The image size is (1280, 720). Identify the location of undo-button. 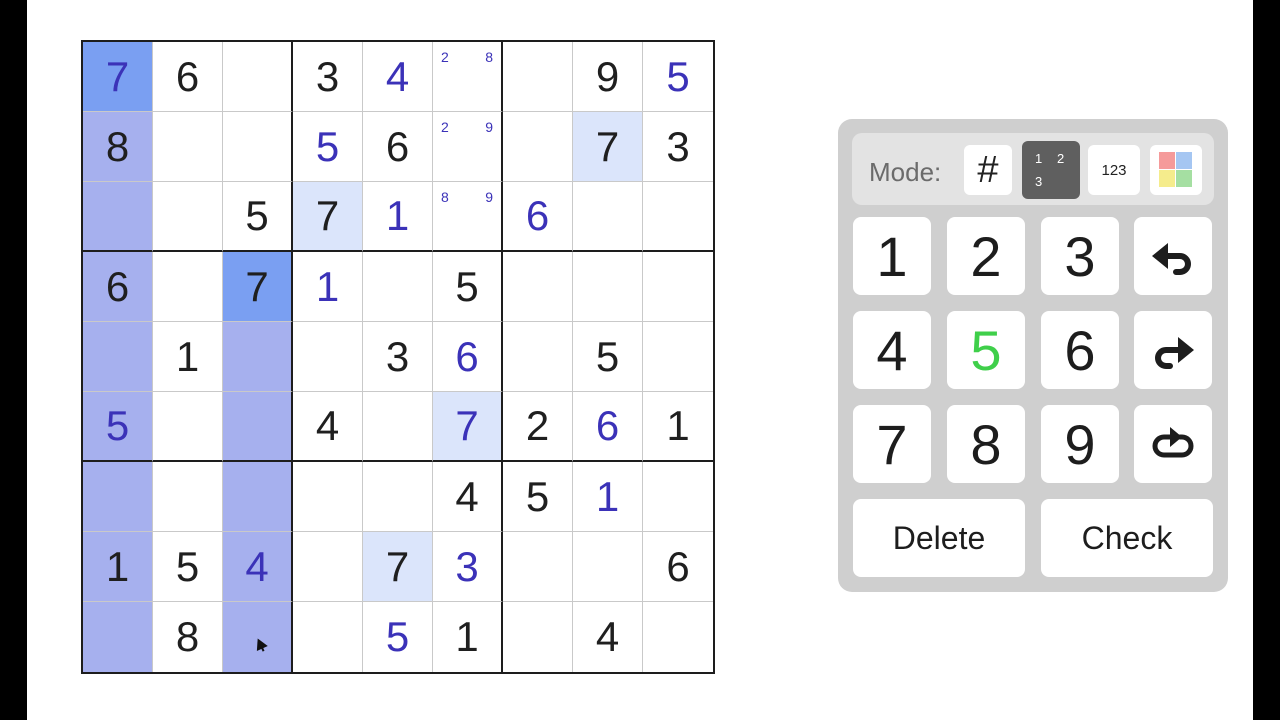
(1173, 256).